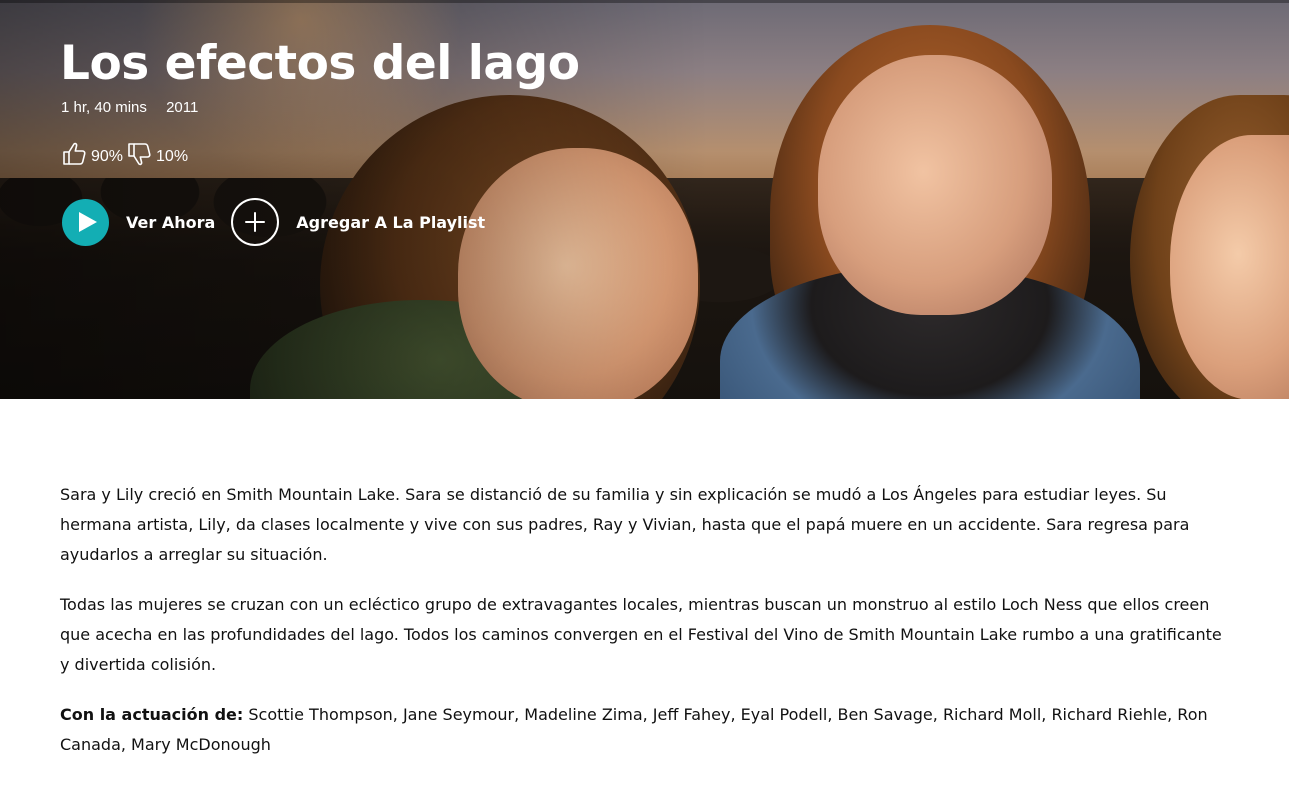 Image resolution: width=1289 pixels, height=807 pixels. Describe the element at coordinates (390, 222) in the screenshot. I see `add-to-playlist-label: Agregar A La Playlist` at that location.